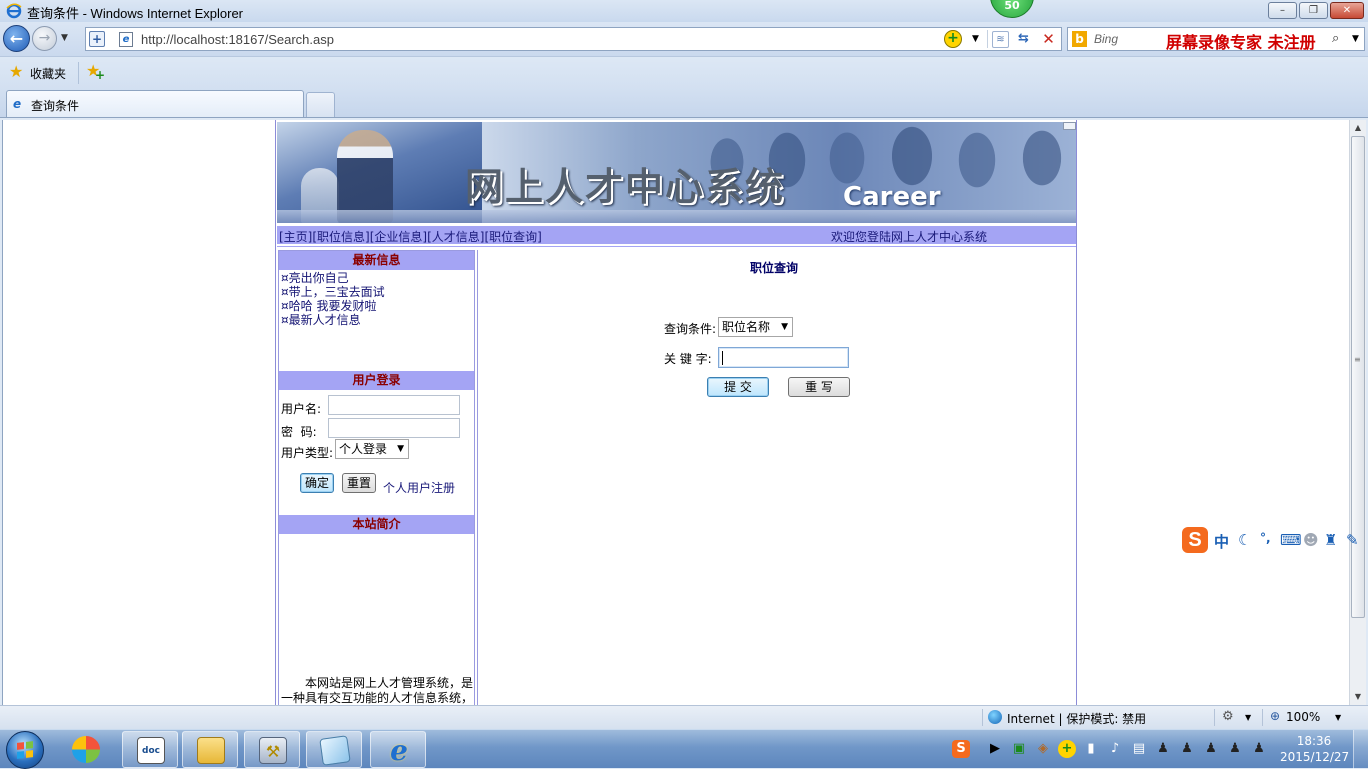 This screenshot has height=769, width=1368. What do you see at coordinates (1048, 39) in the screenshot?
I see `stop-icon: ✕` at bounding box center [1048, 39].